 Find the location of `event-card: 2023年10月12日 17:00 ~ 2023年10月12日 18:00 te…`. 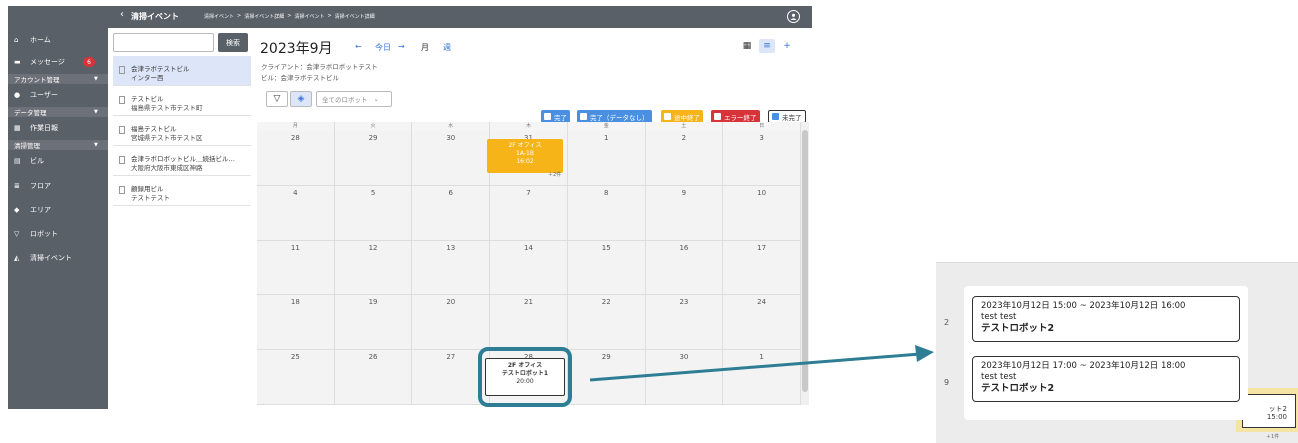

event-card: 2023年10月12日 17:00 ~ 2023年10月12日 18:00 te… is located at coordinates (1106, 379).